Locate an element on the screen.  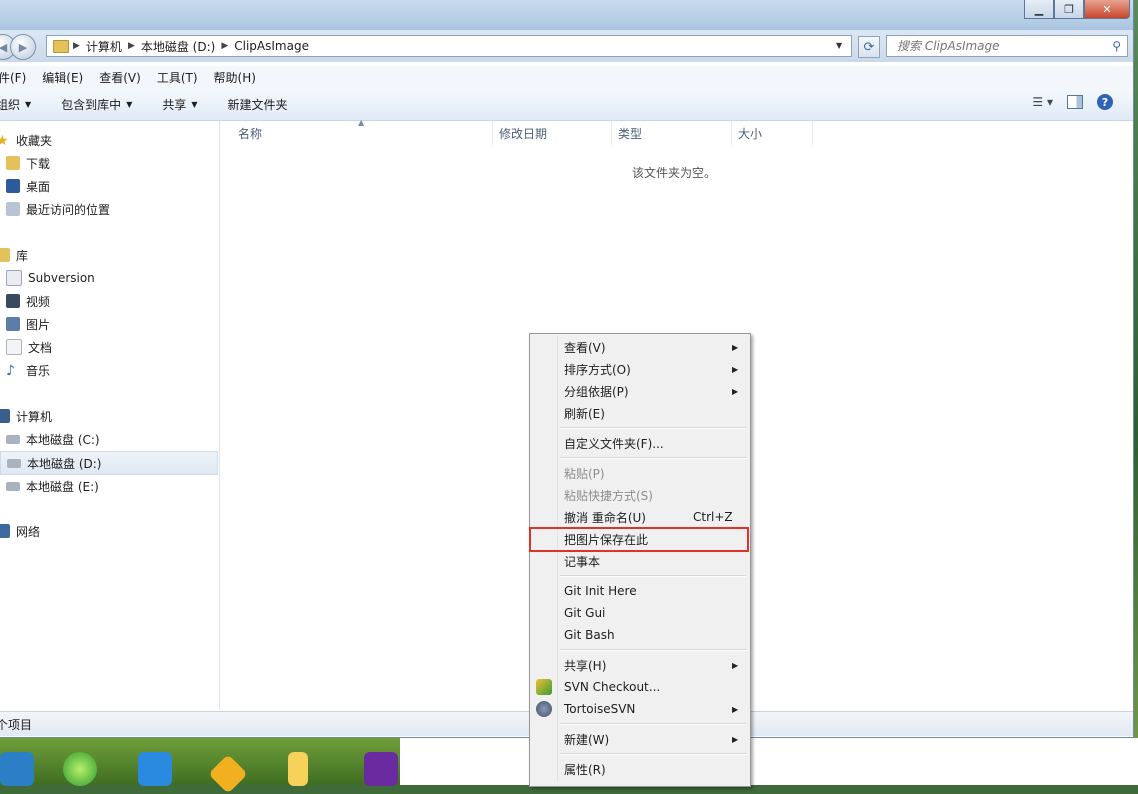
forward-icon: ▶ is located at coordinates (23, 47).